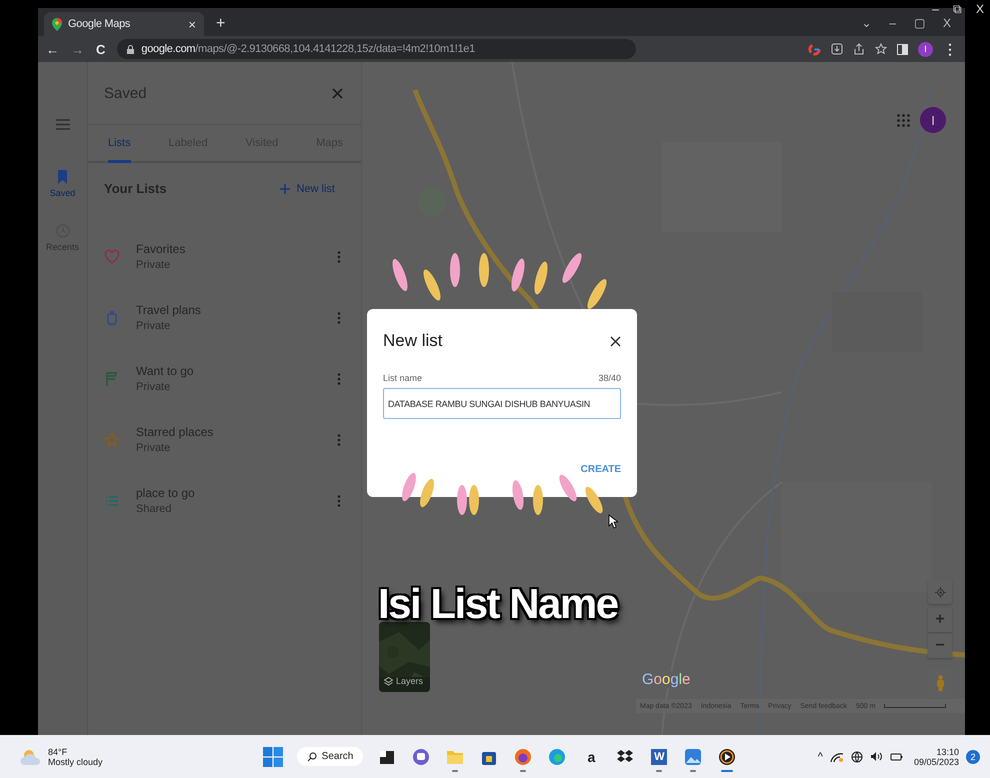 Image resolution: width=990 pixels, height=778 pixels. What do you see at coordinates (936, 756) in the screenshot?
I see `clock: 13:10 09/05/2023` at bounding box center [936, 756].